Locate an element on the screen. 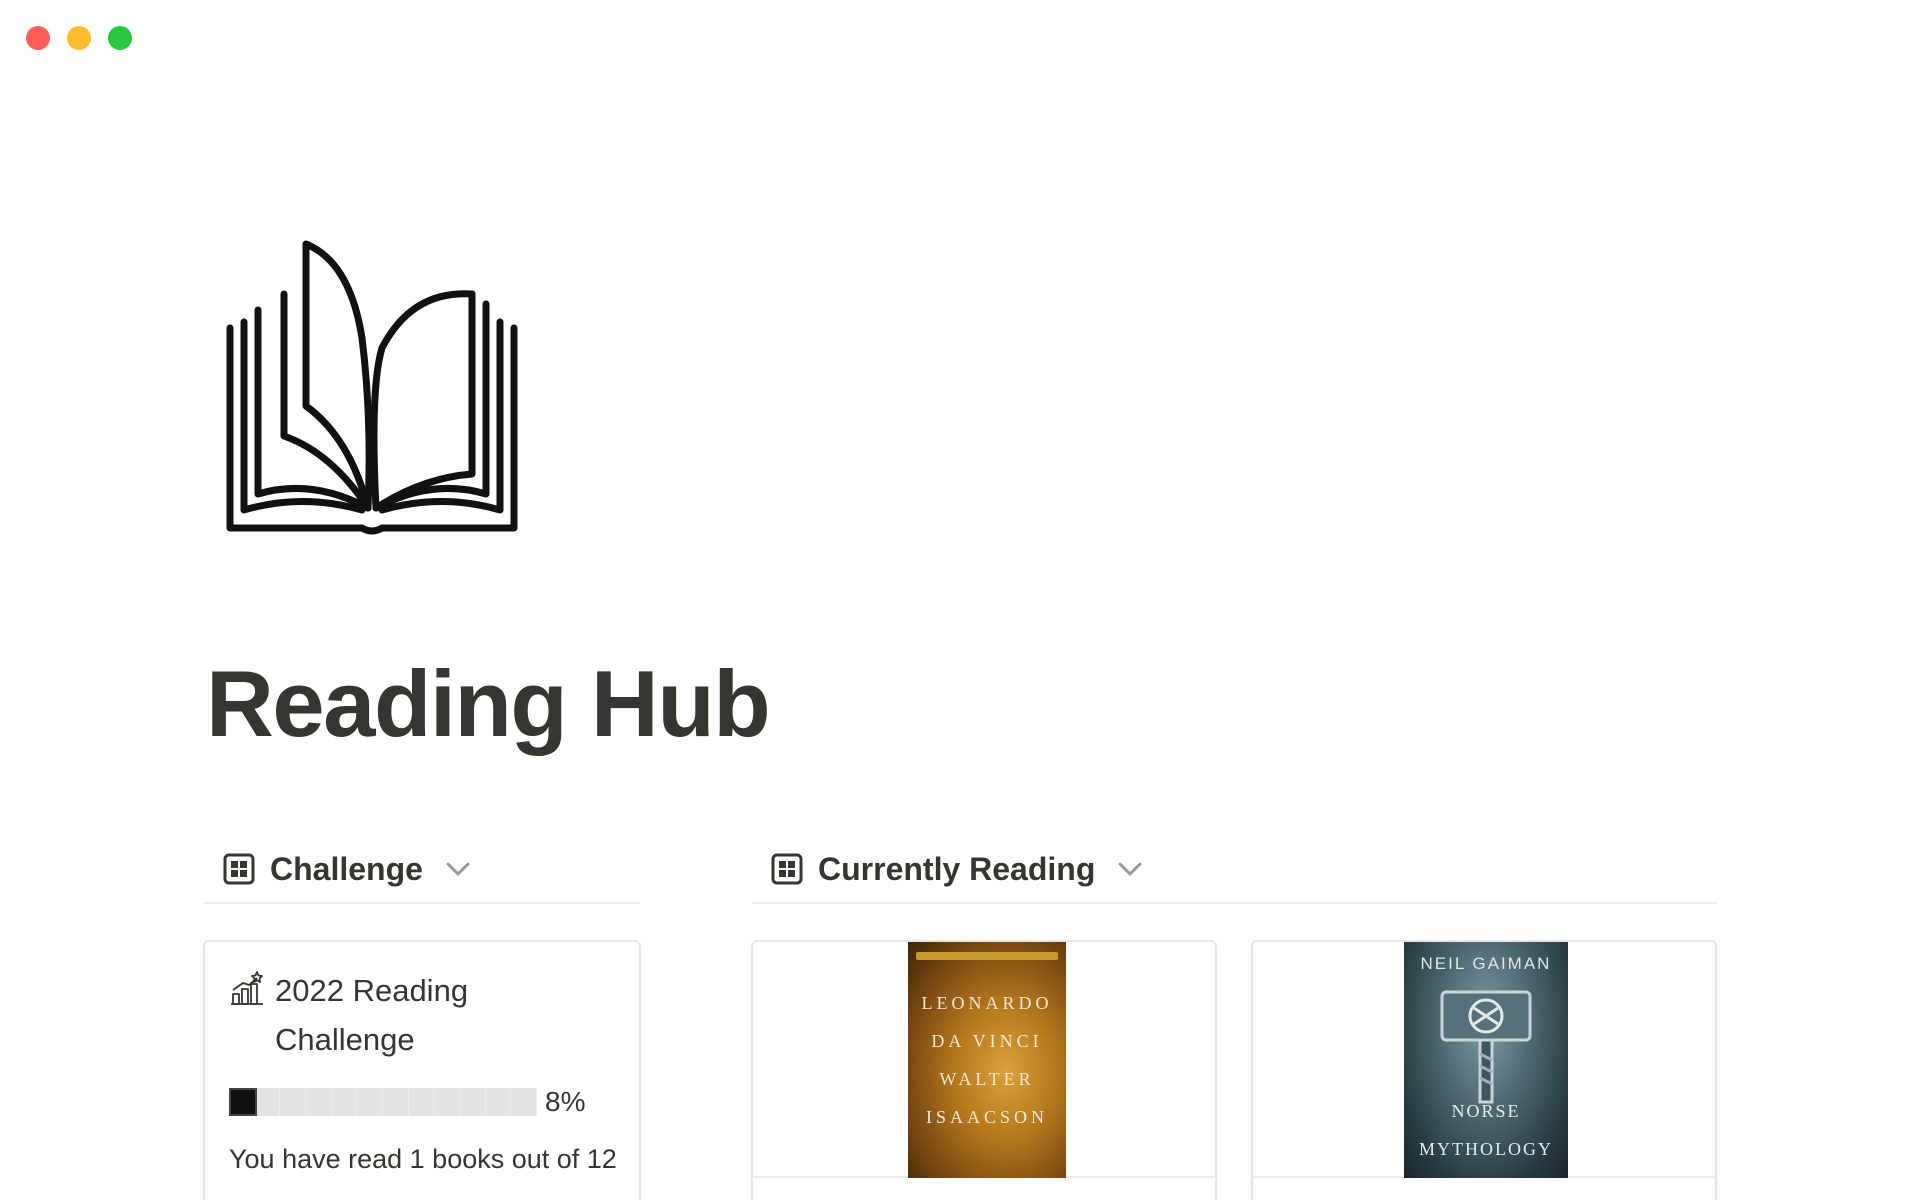 The image size is (1920, 1200). cover-banner is located at coordinates (987, 956).